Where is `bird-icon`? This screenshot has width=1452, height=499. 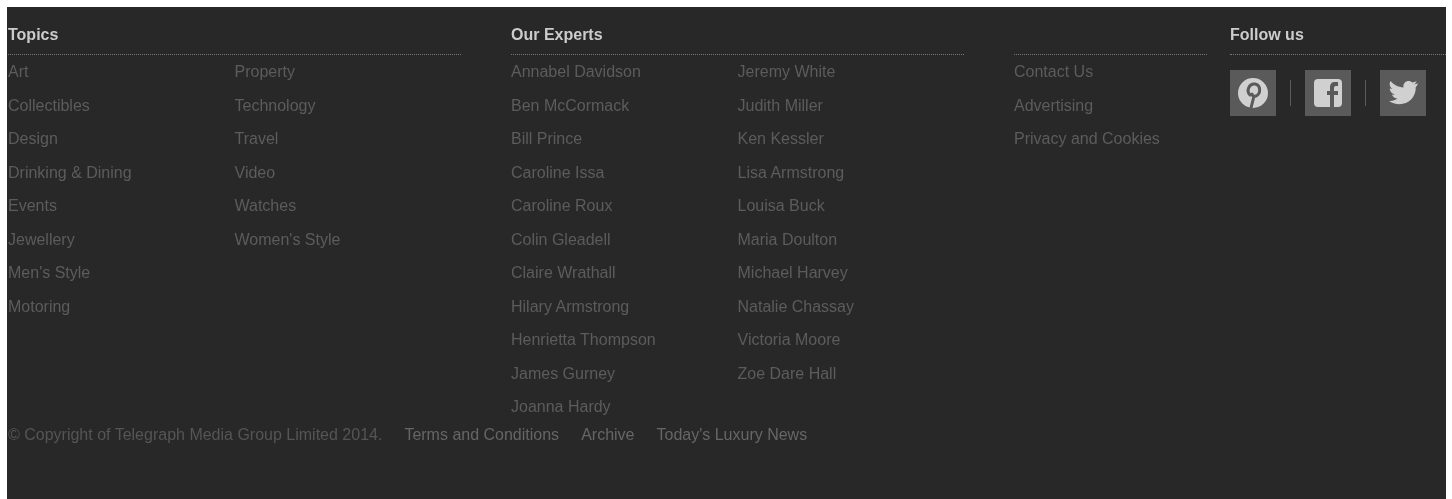 bird-icon is located at coordinates (1403, 93).